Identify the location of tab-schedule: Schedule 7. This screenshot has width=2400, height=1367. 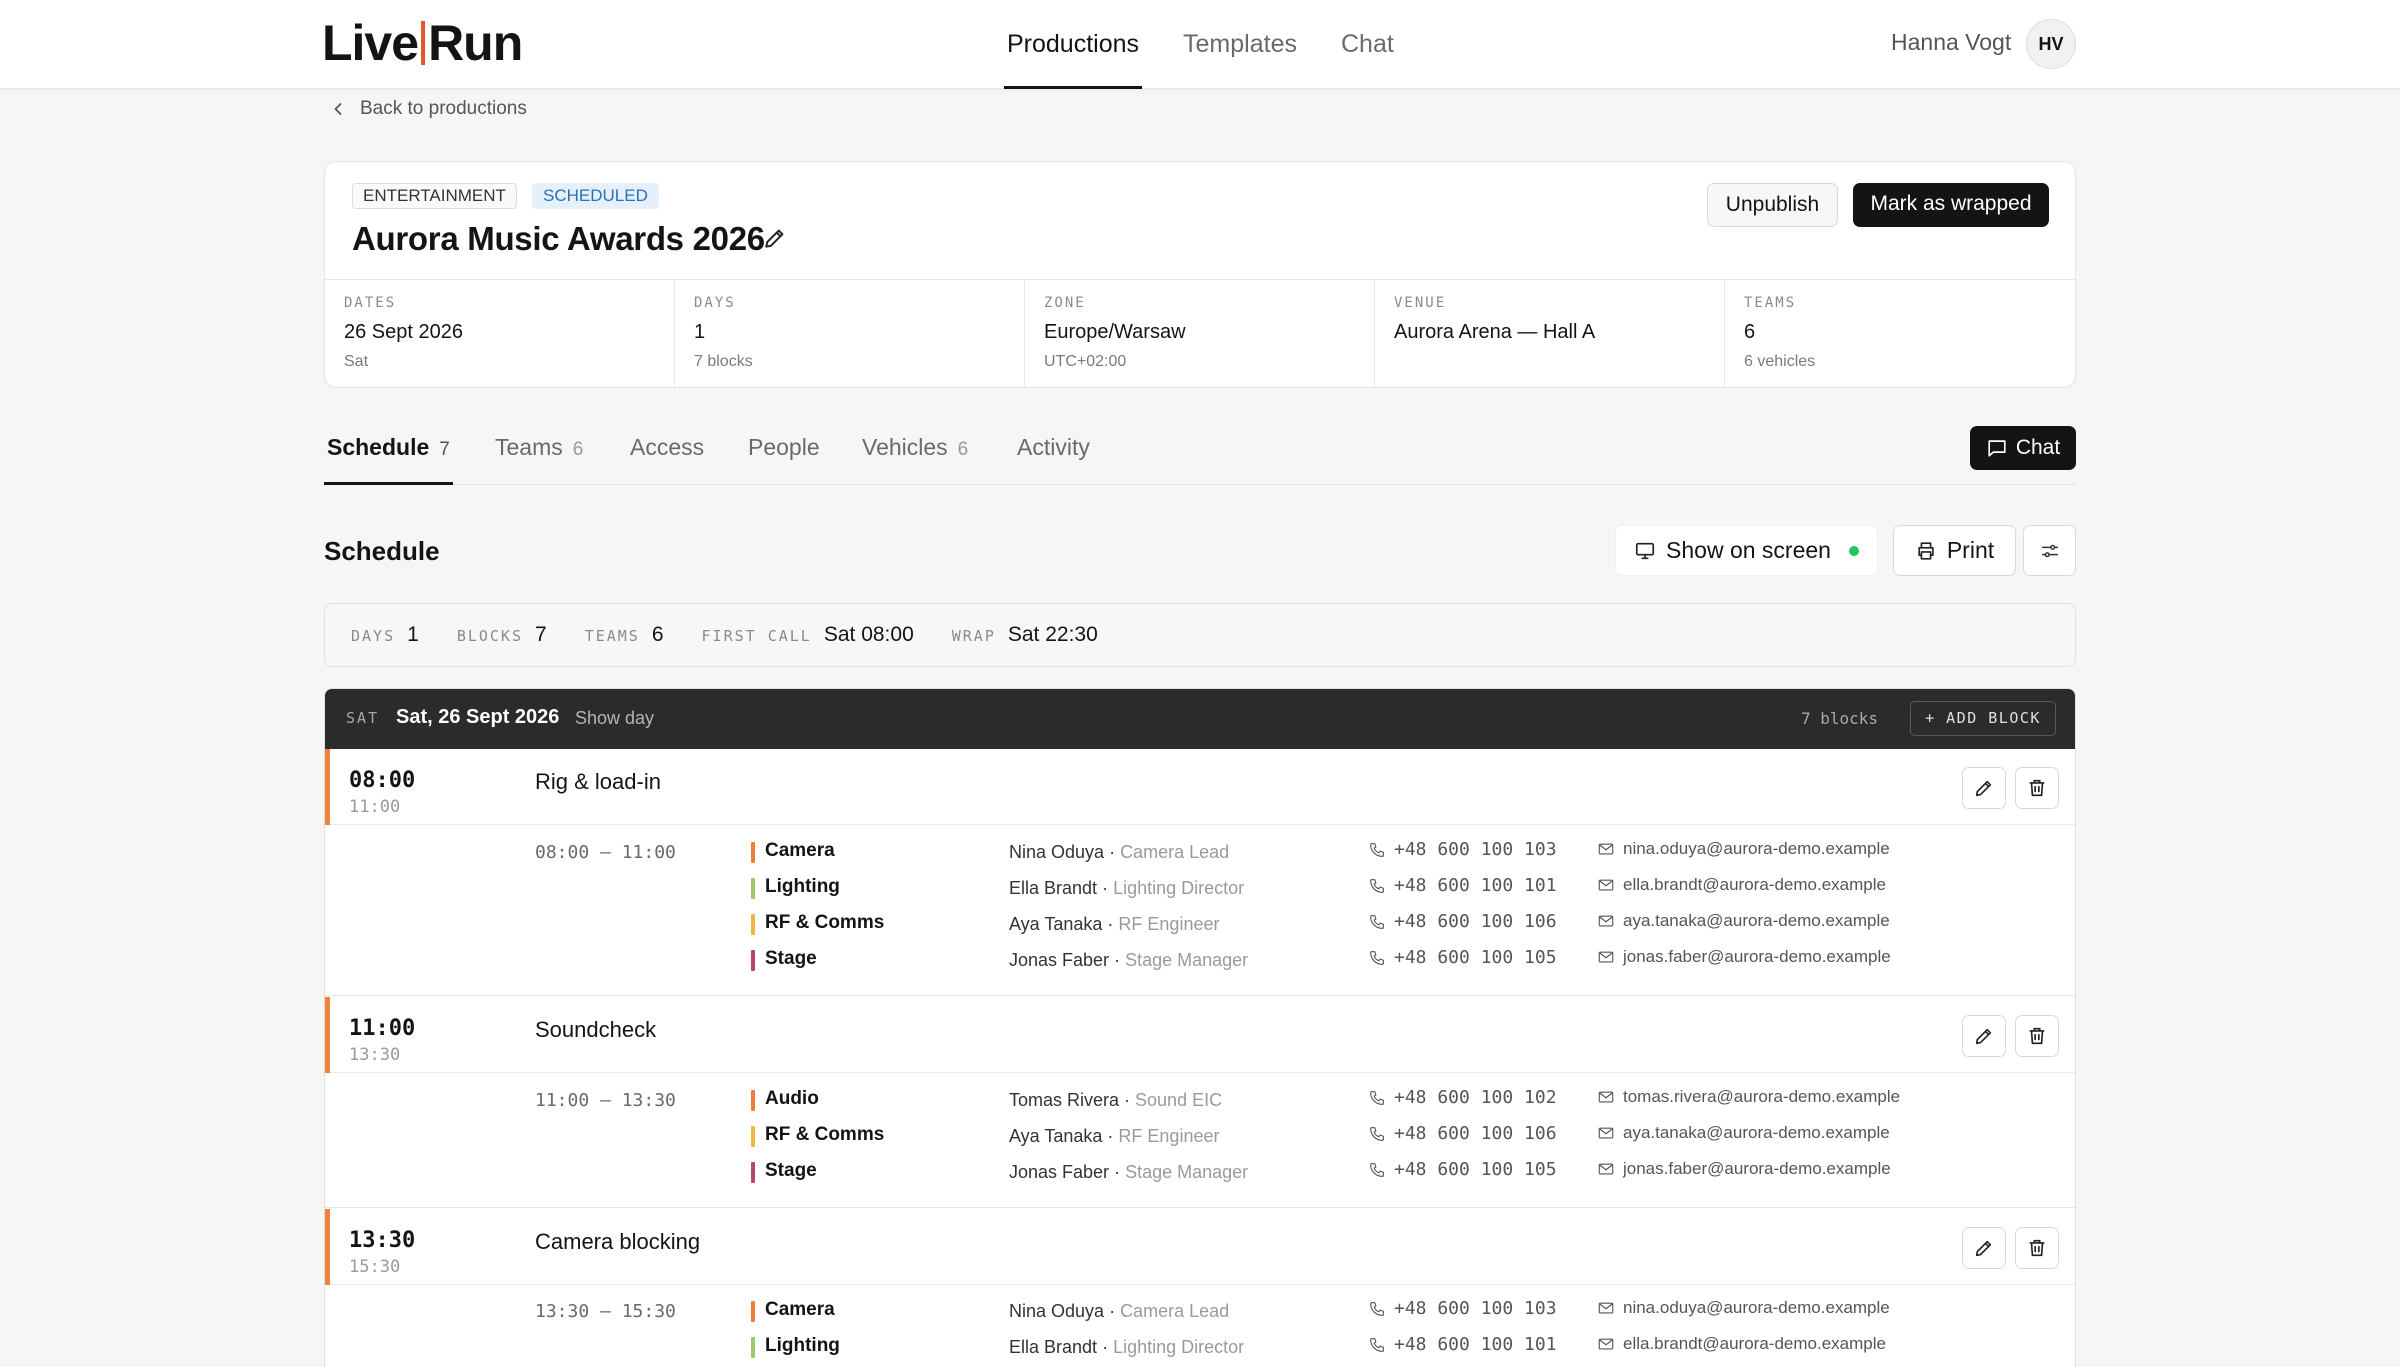
(388, 459).